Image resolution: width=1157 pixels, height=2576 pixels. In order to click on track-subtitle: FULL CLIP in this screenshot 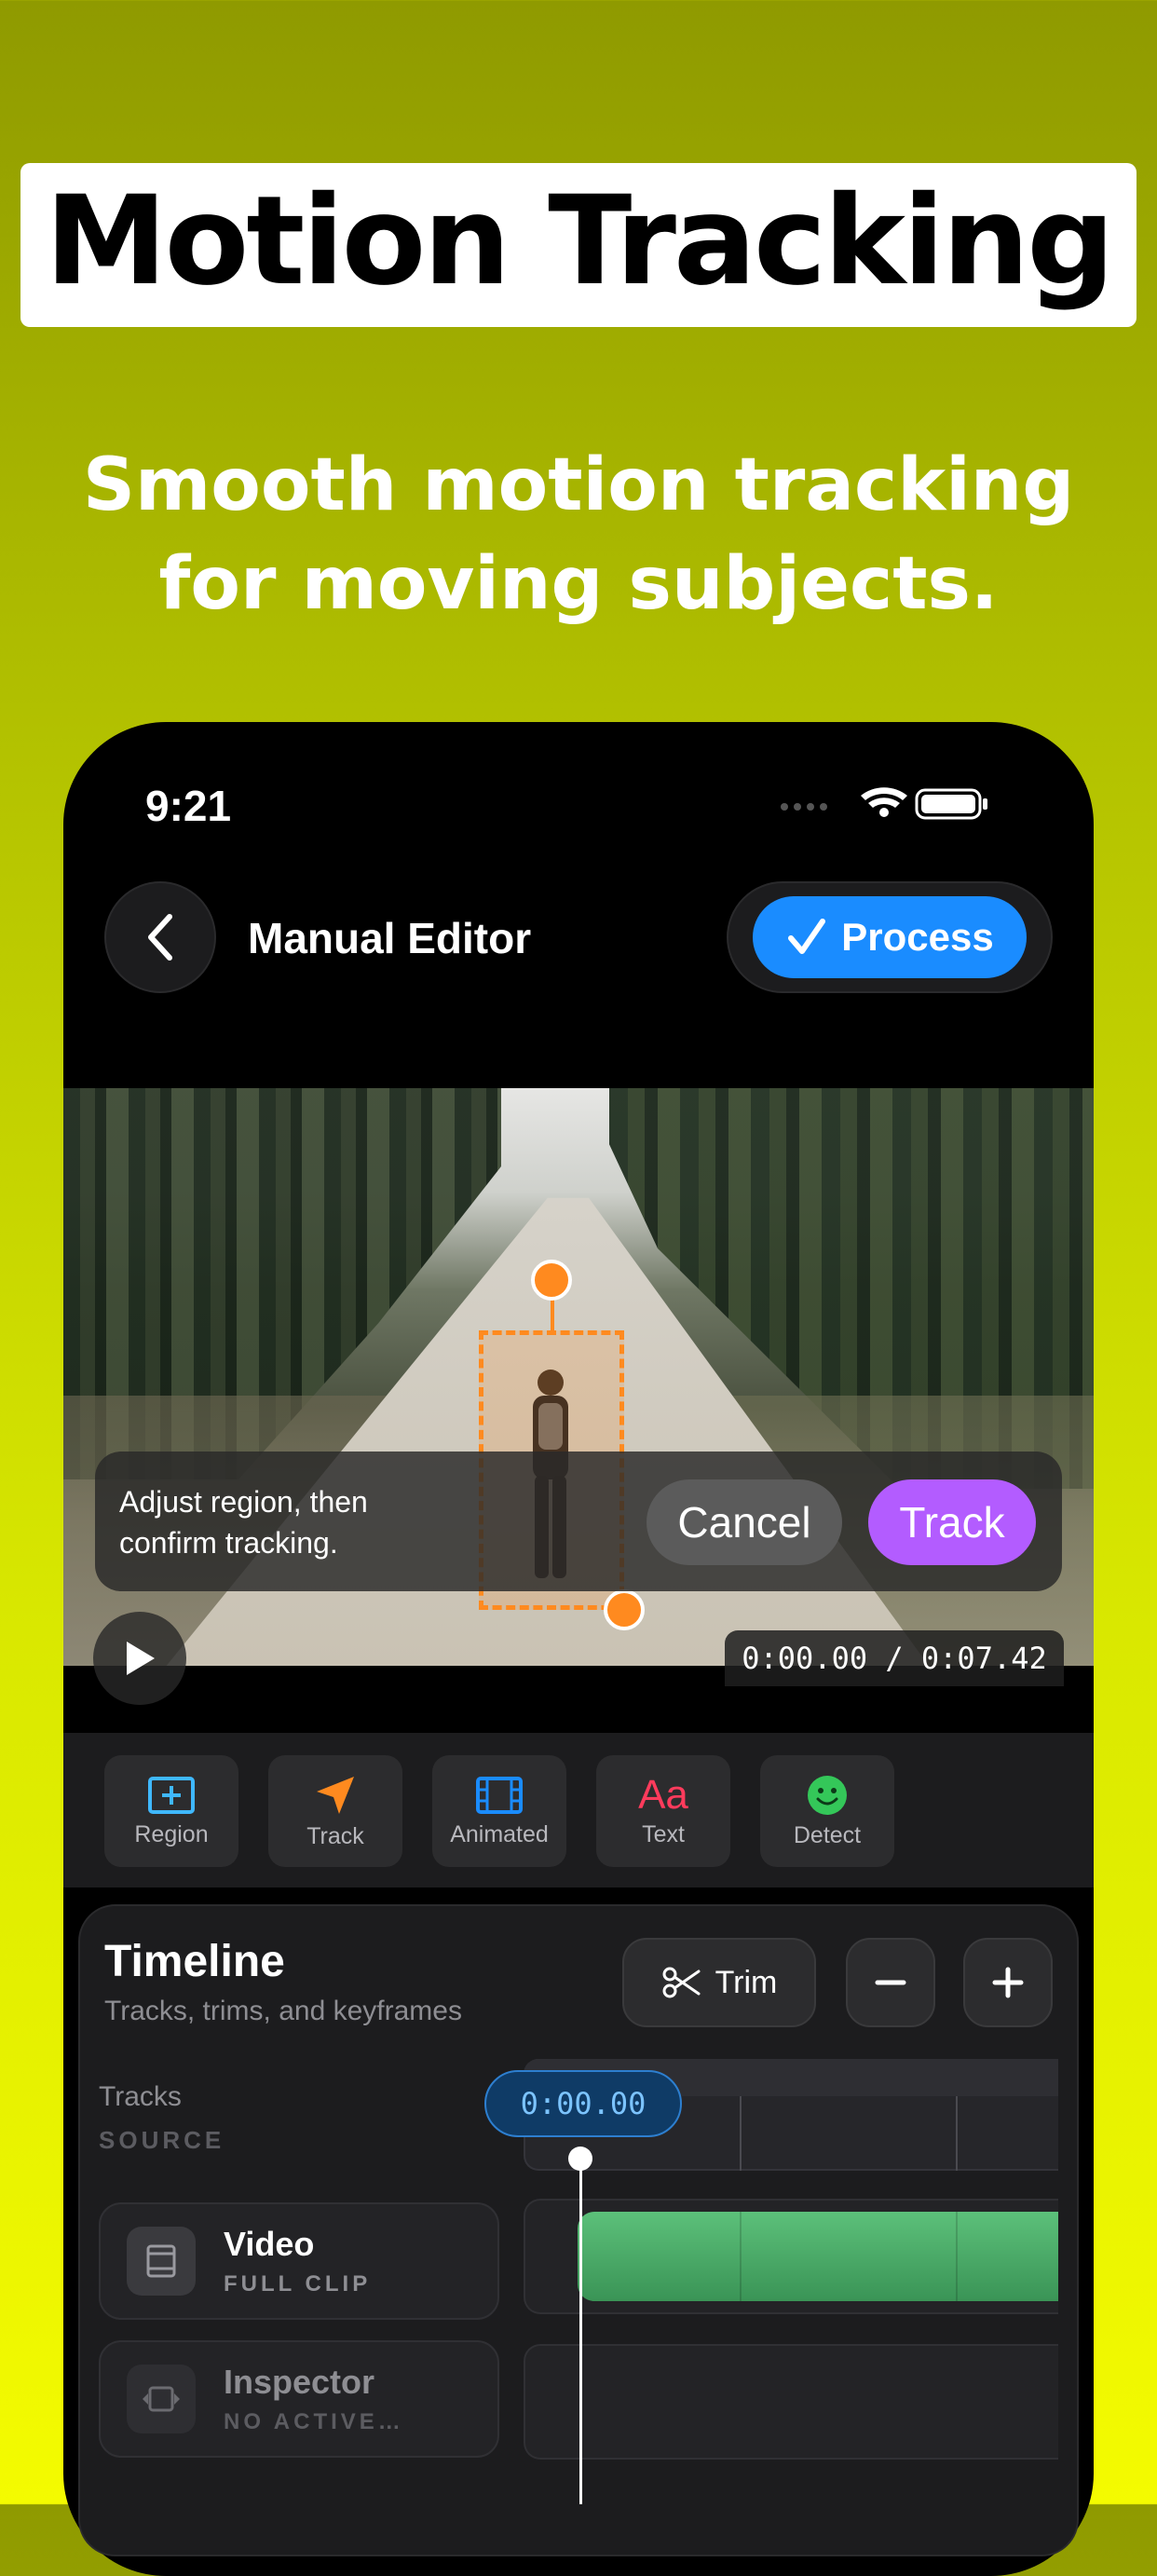, I will do `click(298, 2284)`.